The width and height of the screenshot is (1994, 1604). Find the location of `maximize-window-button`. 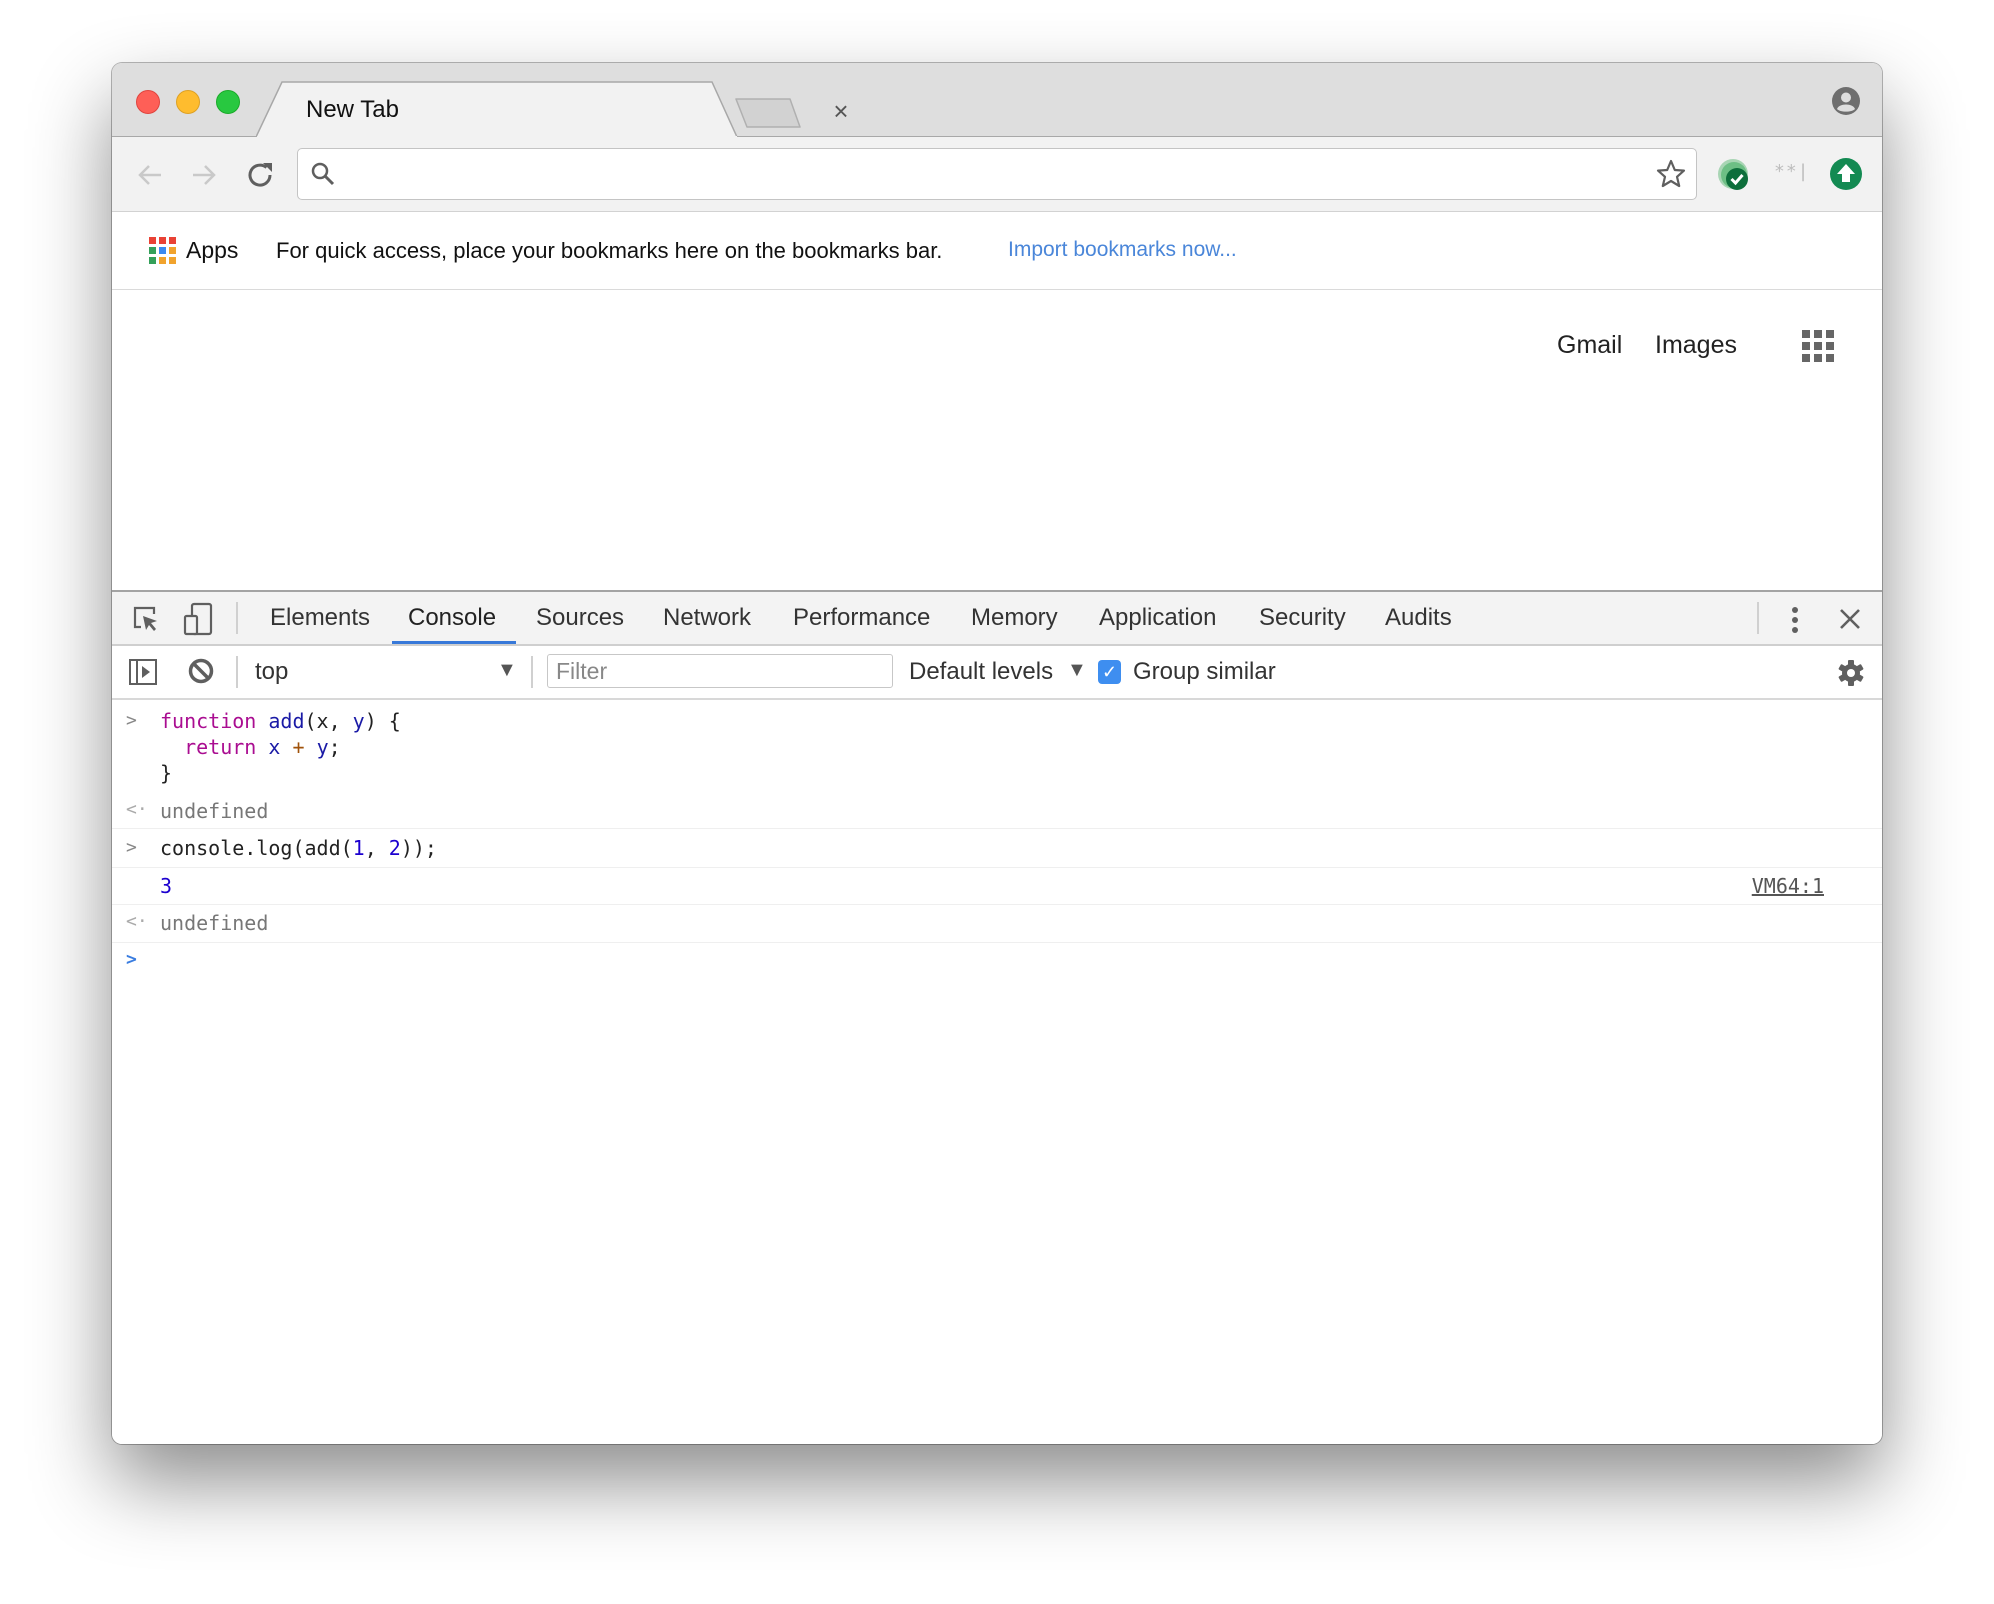

maximize-window-button is located at coordinates (228, 102).